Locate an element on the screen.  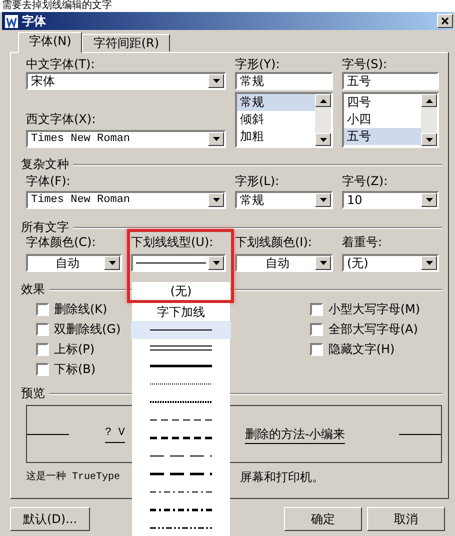
section-heading: 复杂文种 is located at coordinates (45, 164).